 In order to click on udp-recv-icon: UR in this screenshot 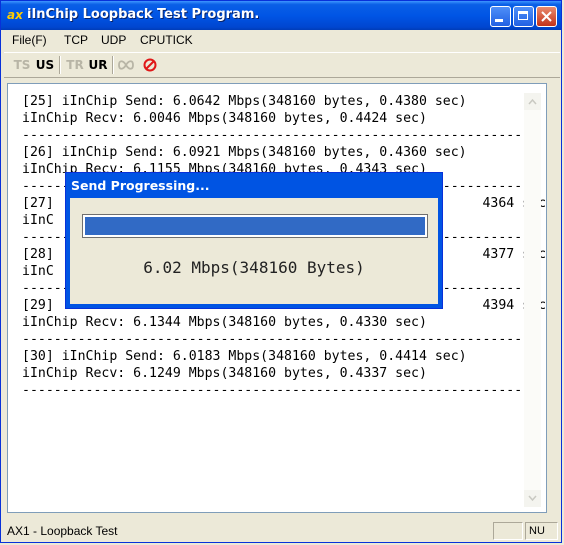, I will do `click(98, 65)`.